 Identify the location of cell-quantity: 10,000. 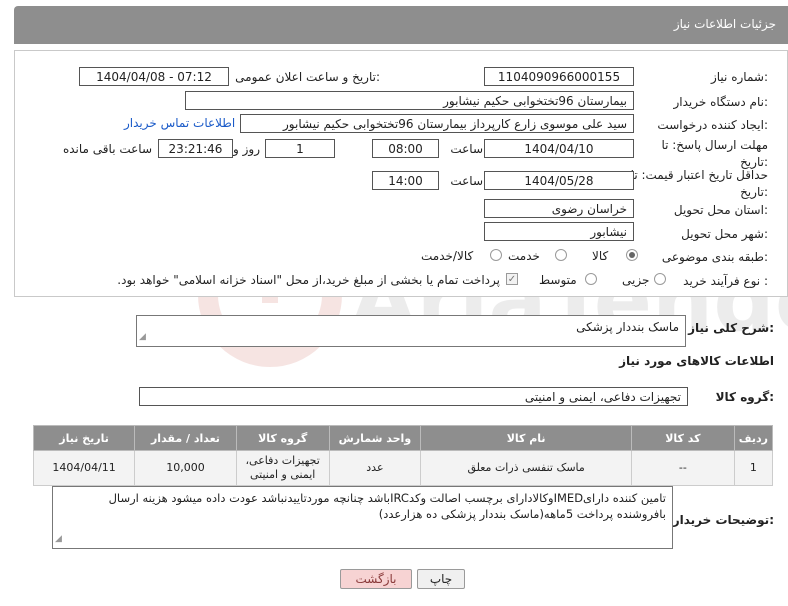
(185, 468).